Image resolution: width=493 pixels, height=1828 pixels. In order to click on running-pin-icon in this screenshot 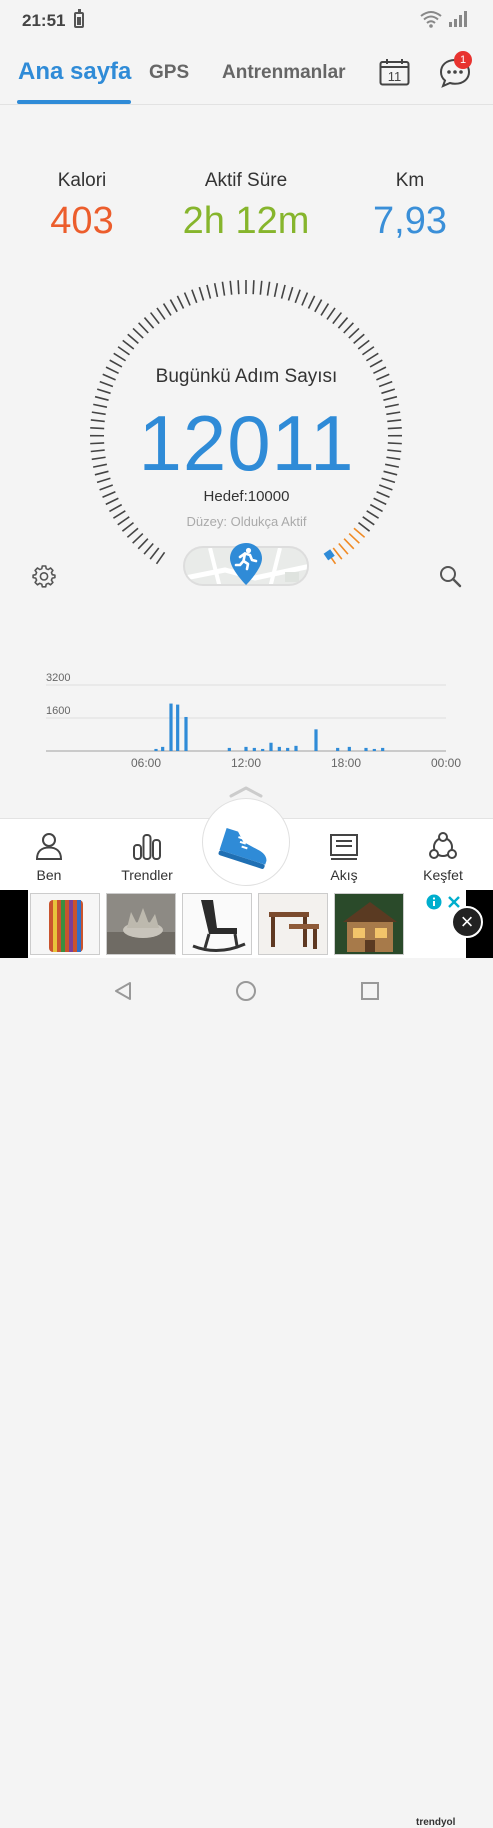, I will do `click(246, 564)`.